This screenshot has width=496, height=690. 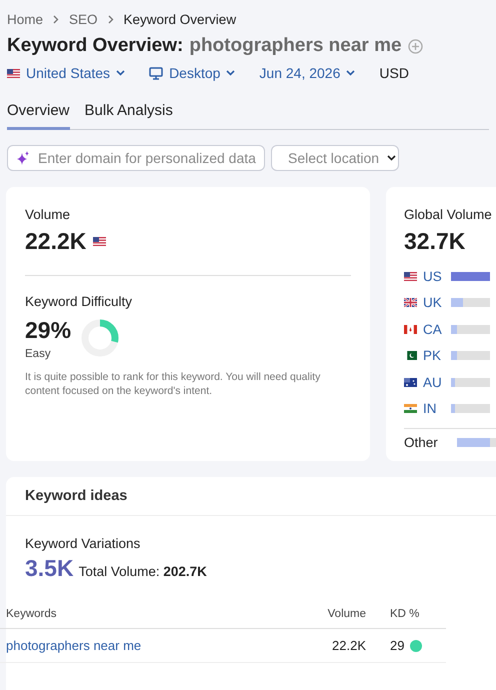 What do you see at coordinates (100, 337) in the screenshot?
I see `difficulty-donut` at bounding box center [100, 337].